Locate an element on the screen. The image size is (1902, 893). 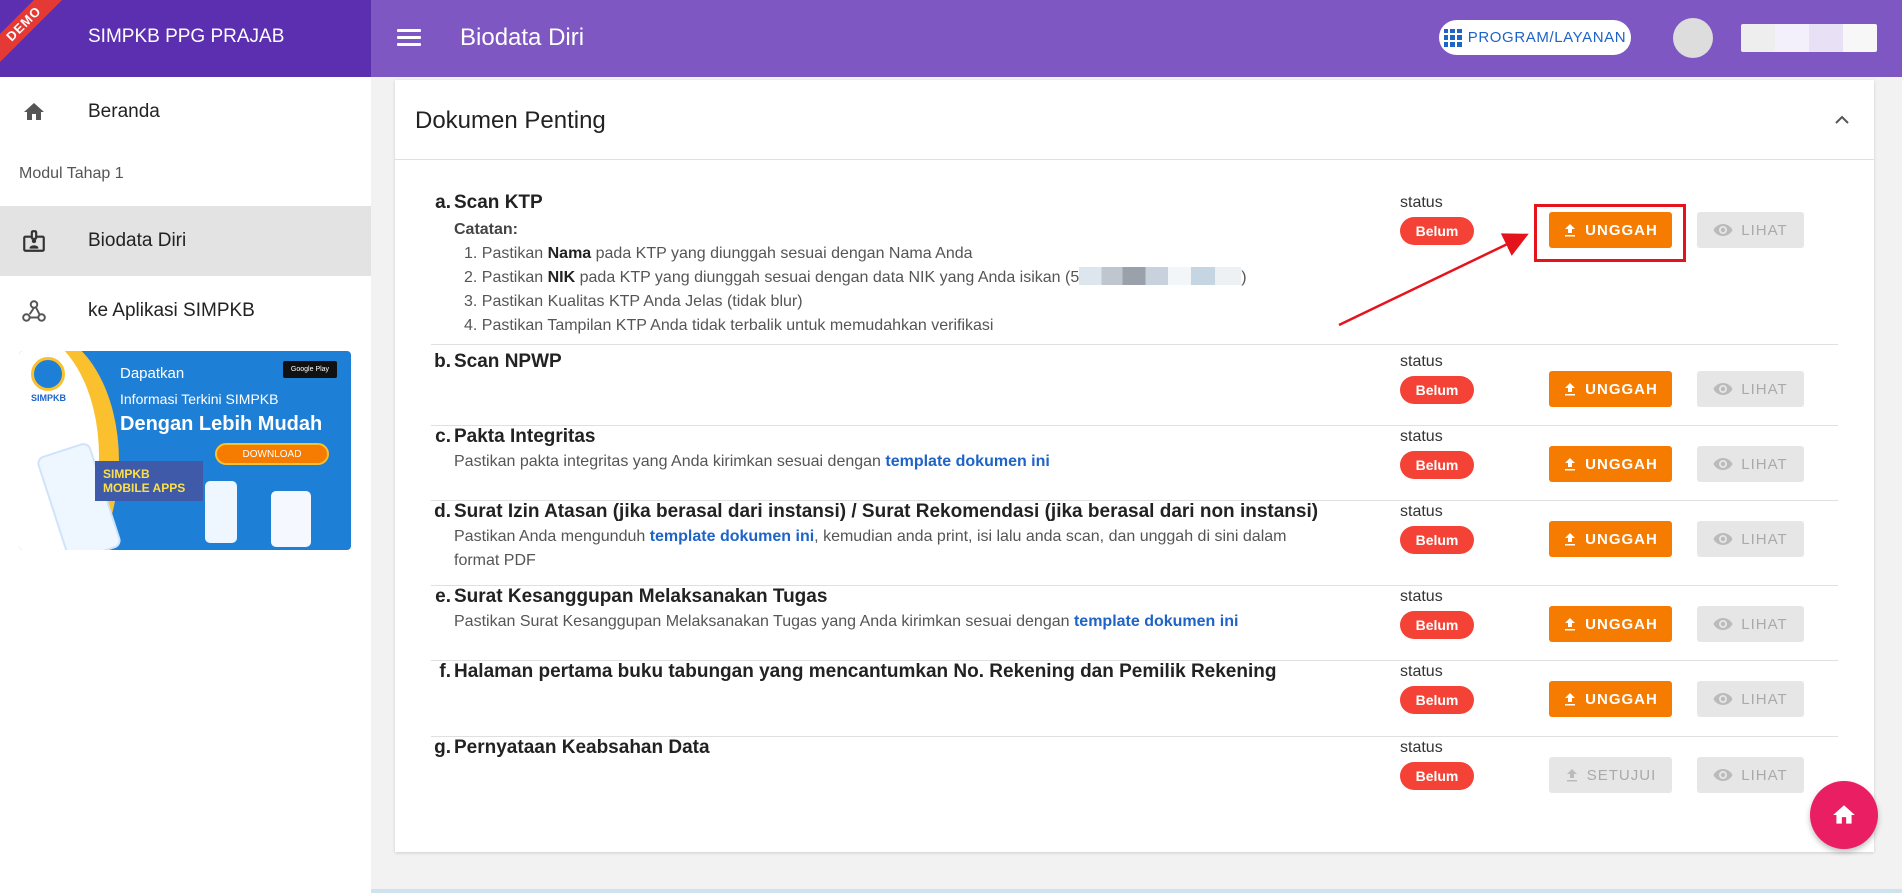
home-fab-button is located at coordinates (1844, 815).